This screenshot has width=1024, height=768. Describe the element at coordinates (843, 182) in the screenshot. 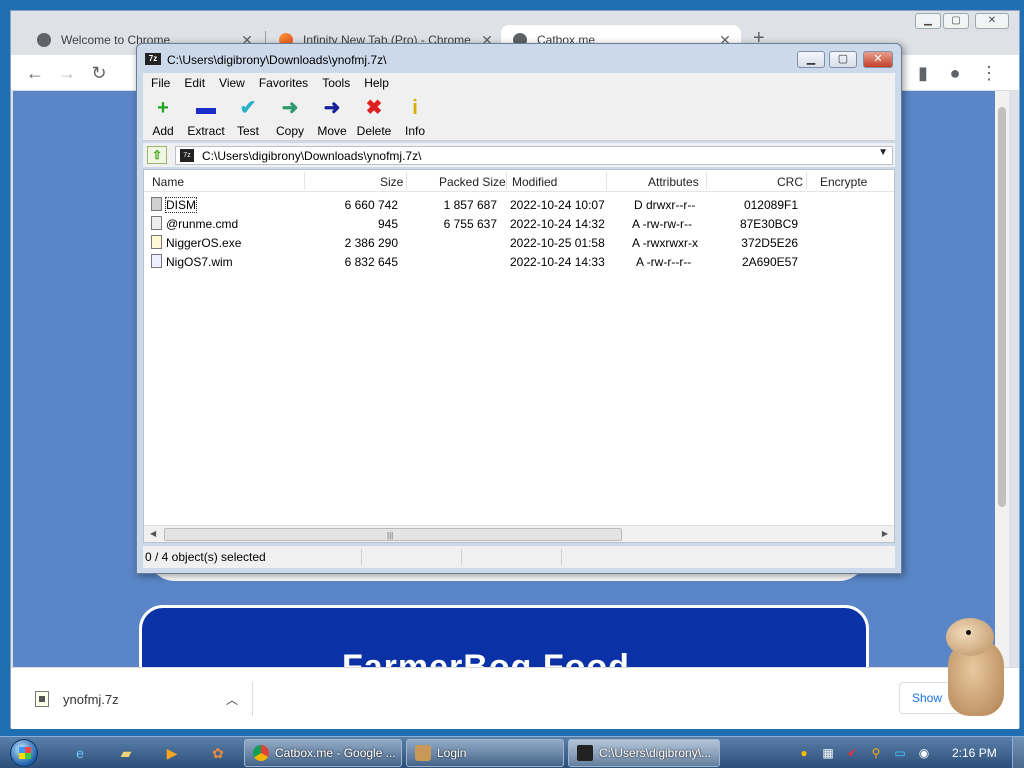

I see `column-encrypted: Encrypte` at that location.